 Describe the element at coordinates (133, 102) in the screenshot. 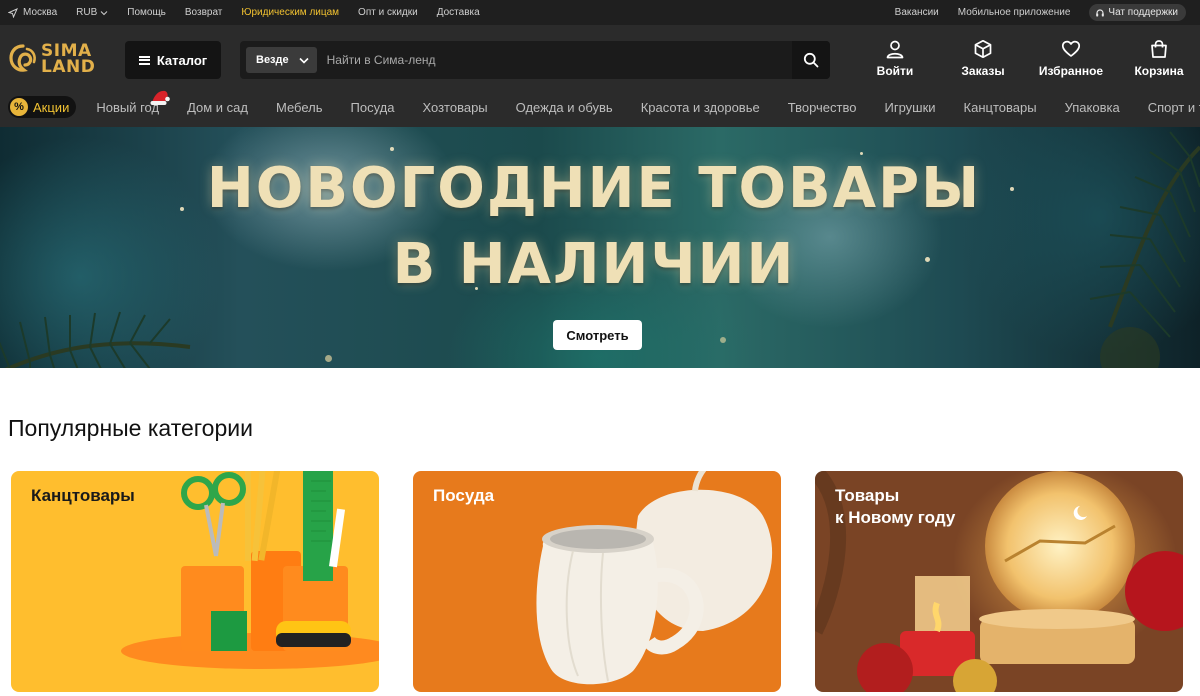

I see `nav-item-new-year: Новый год` at that location.